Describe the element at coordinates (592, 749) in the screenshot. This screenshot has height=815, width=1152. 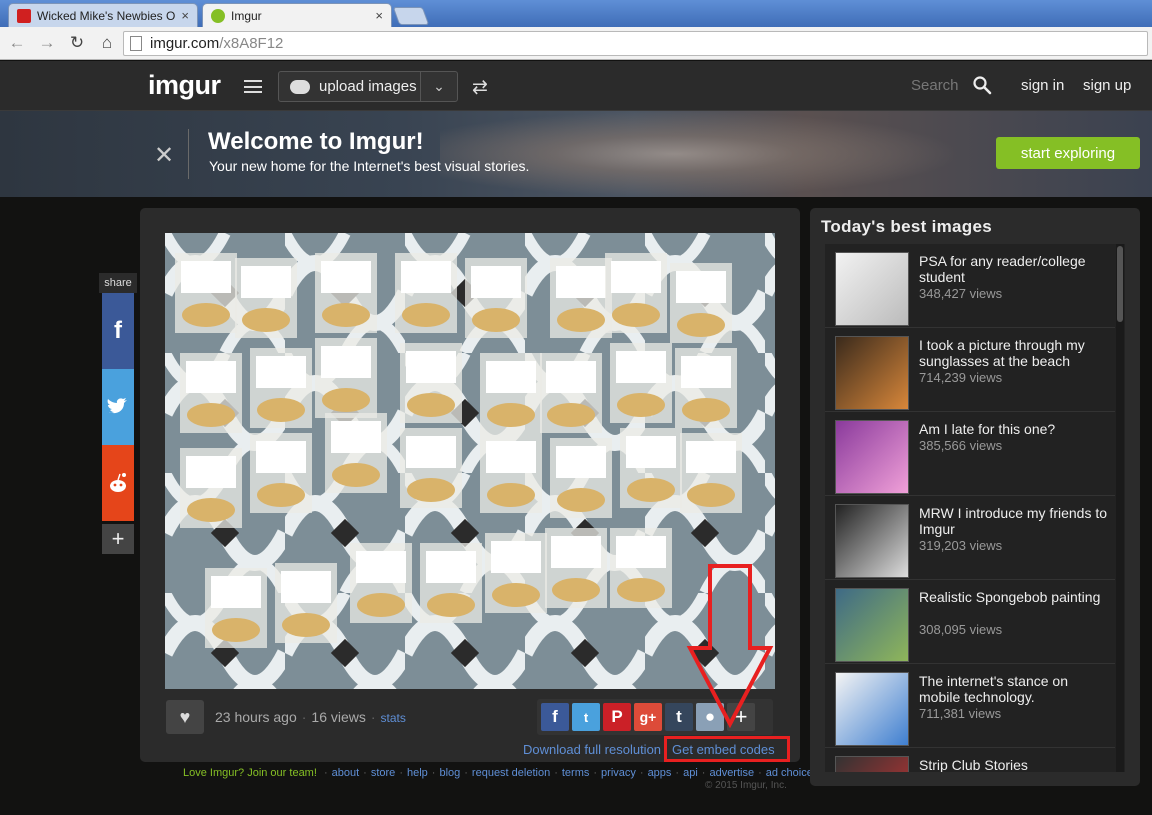
I see `download-full-resolution-link: Download full resolution` at that location.